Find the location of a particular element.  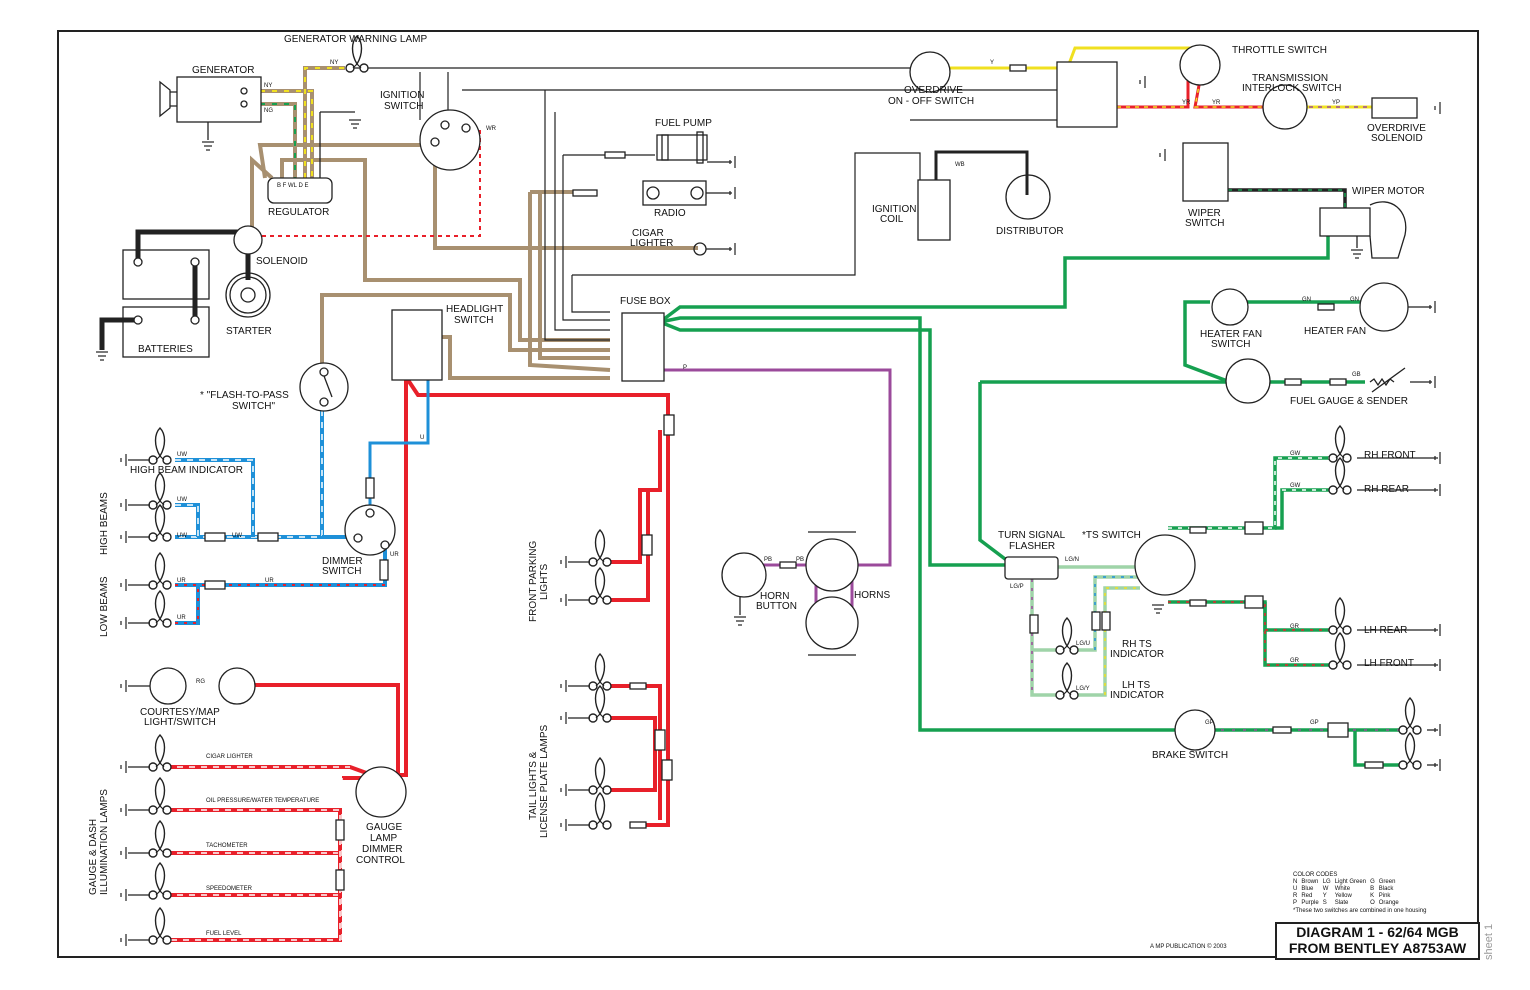

label-lh-front: LH FRONT is located at coordinates (1389, 663).